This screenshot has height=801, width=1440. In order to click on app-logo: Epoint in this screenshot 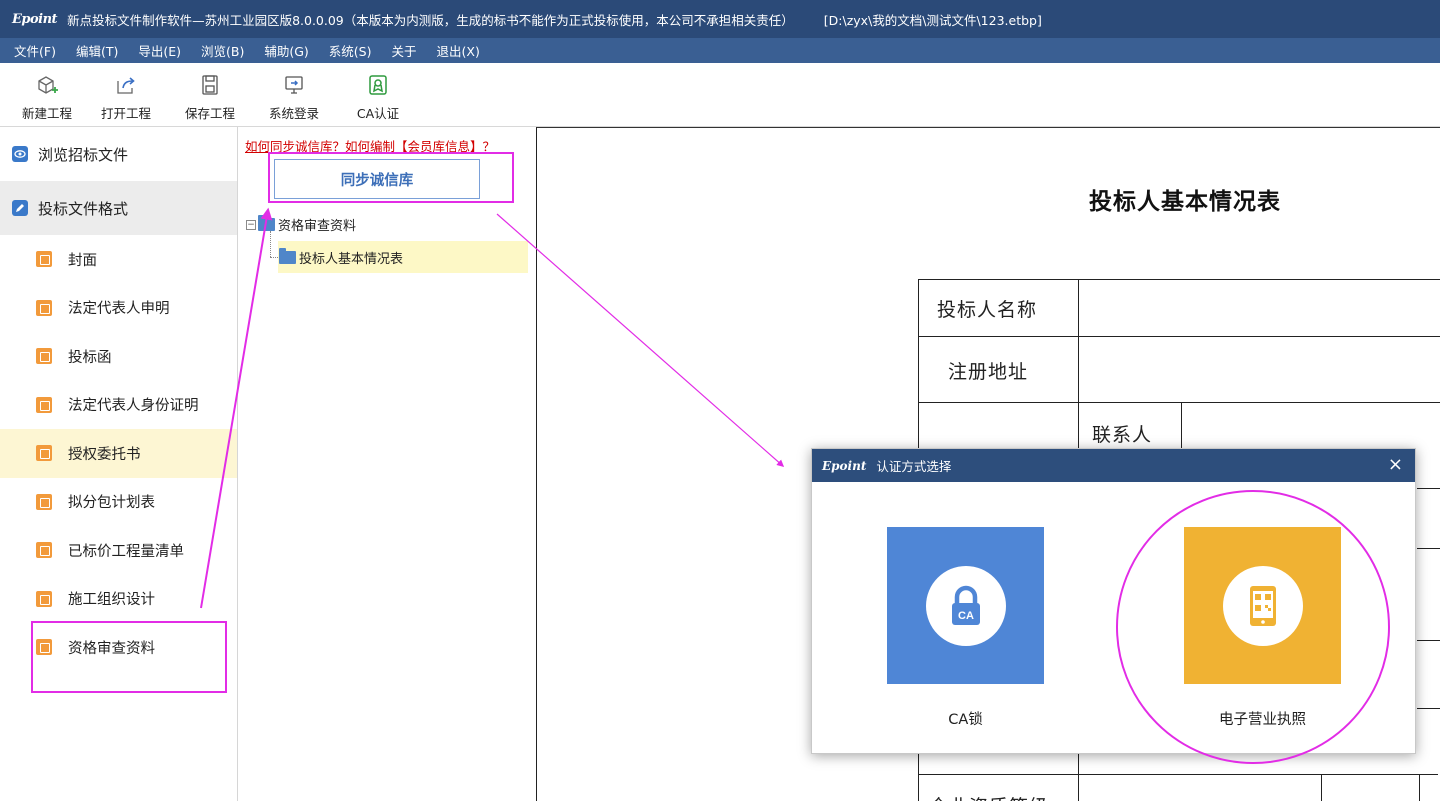, I will do `click(35, 19)`.